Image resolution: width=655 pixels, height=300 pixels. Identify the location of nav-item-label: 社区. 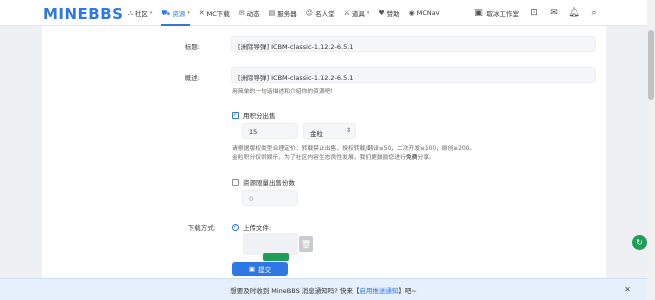
(141, 14).